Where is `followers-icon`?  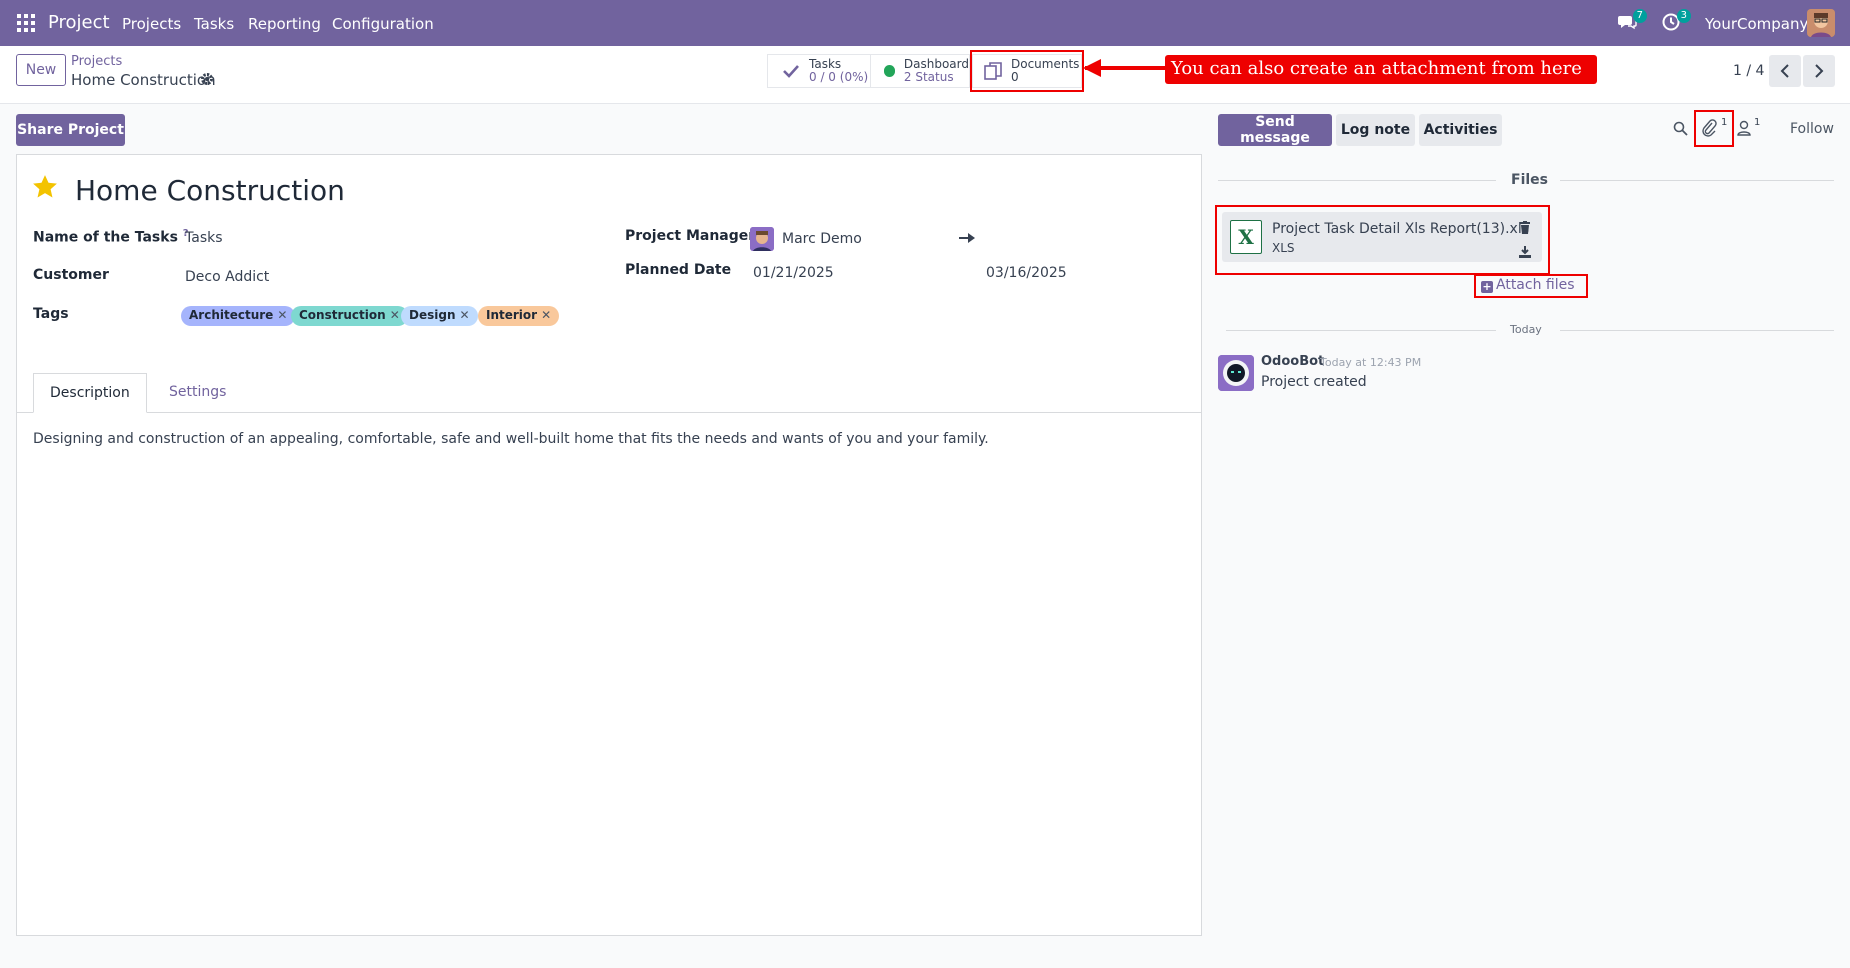 followers-icon is located at coordinates (1744, 128).